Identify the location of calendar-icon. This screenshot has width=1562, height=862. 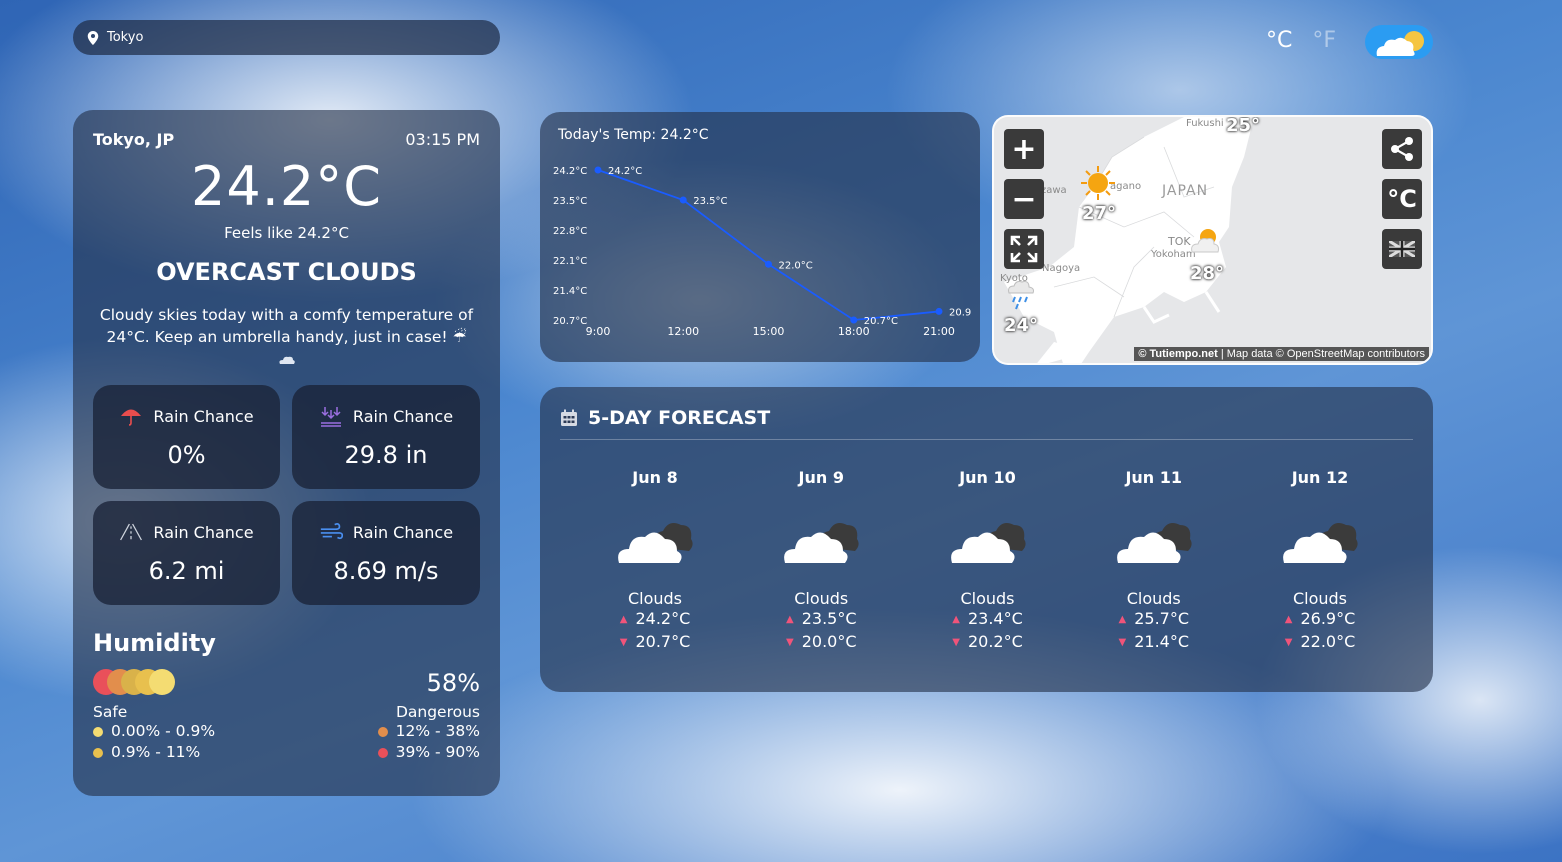
(569, 417).